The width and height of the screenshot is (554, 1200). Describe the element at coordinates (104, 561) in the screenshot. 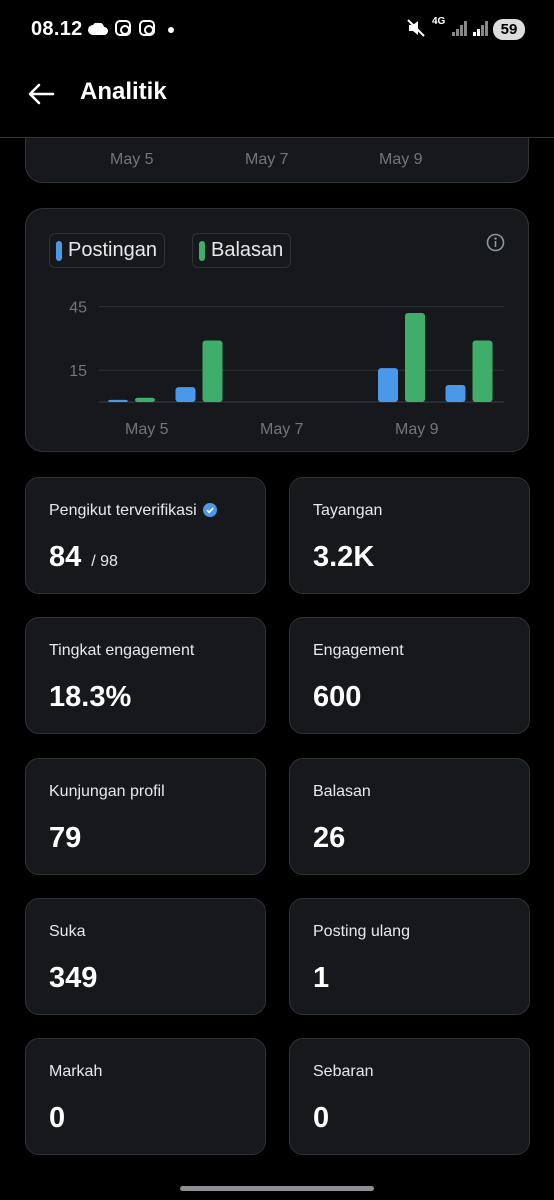

I see `stat-sub-value: / 98` at that location.